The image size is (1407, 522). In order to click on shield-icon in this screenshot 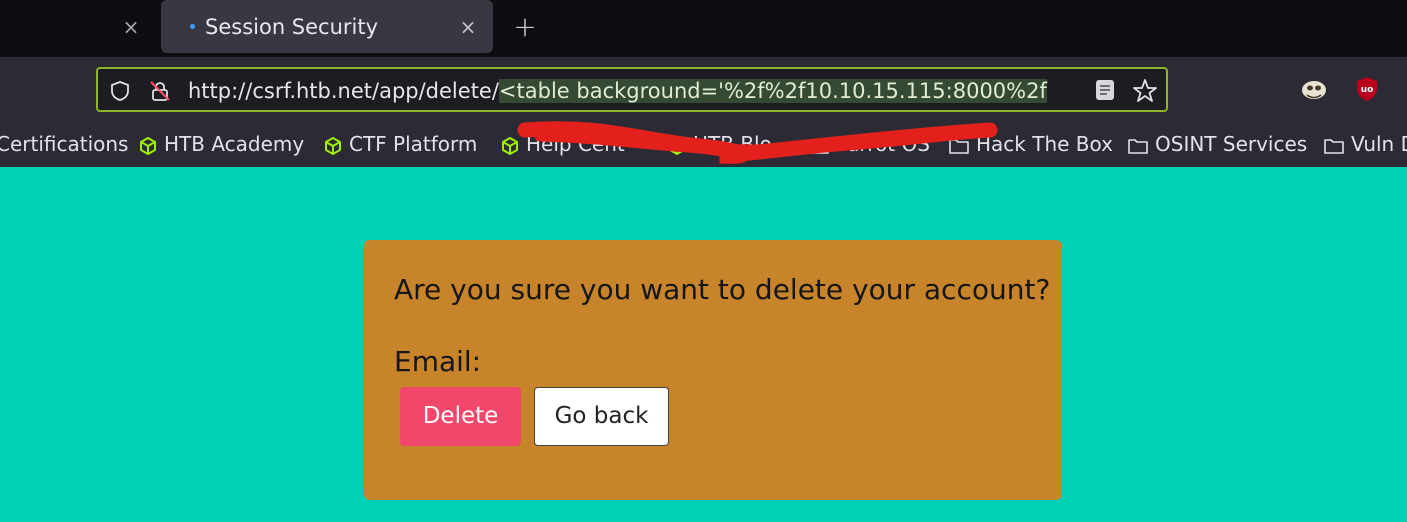, I will do `click(120, 91)`.